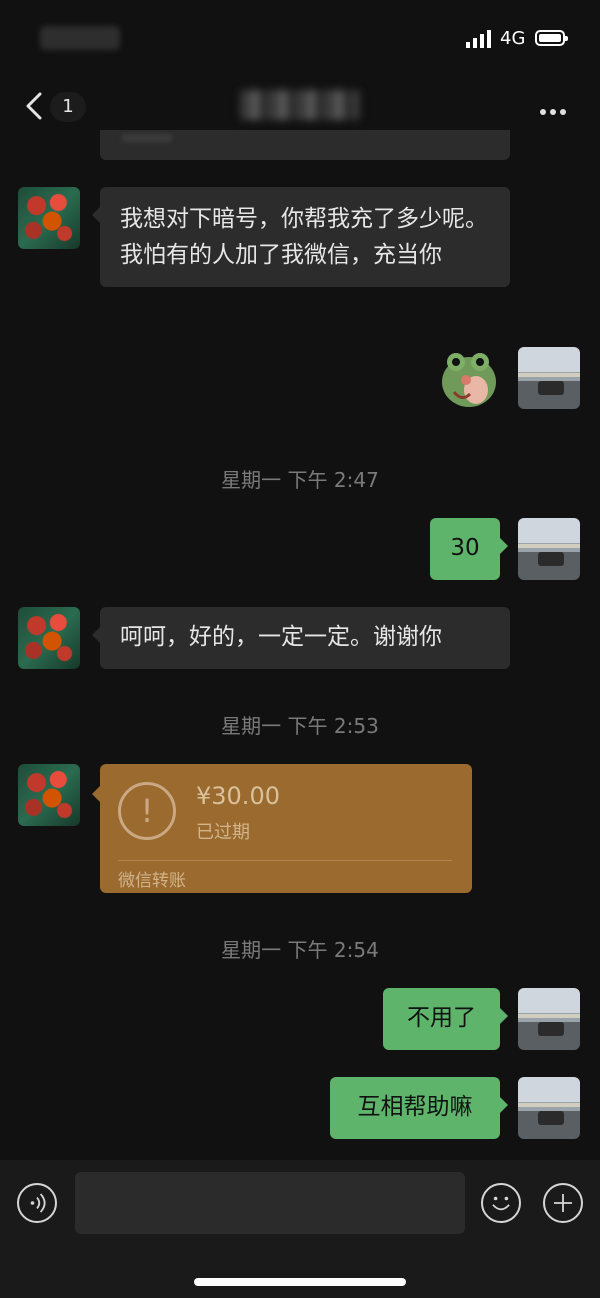 The height and width of the screenshot is (1298, 600). I want to click on message-bubble-outgoing: 30, so click(469, 549).